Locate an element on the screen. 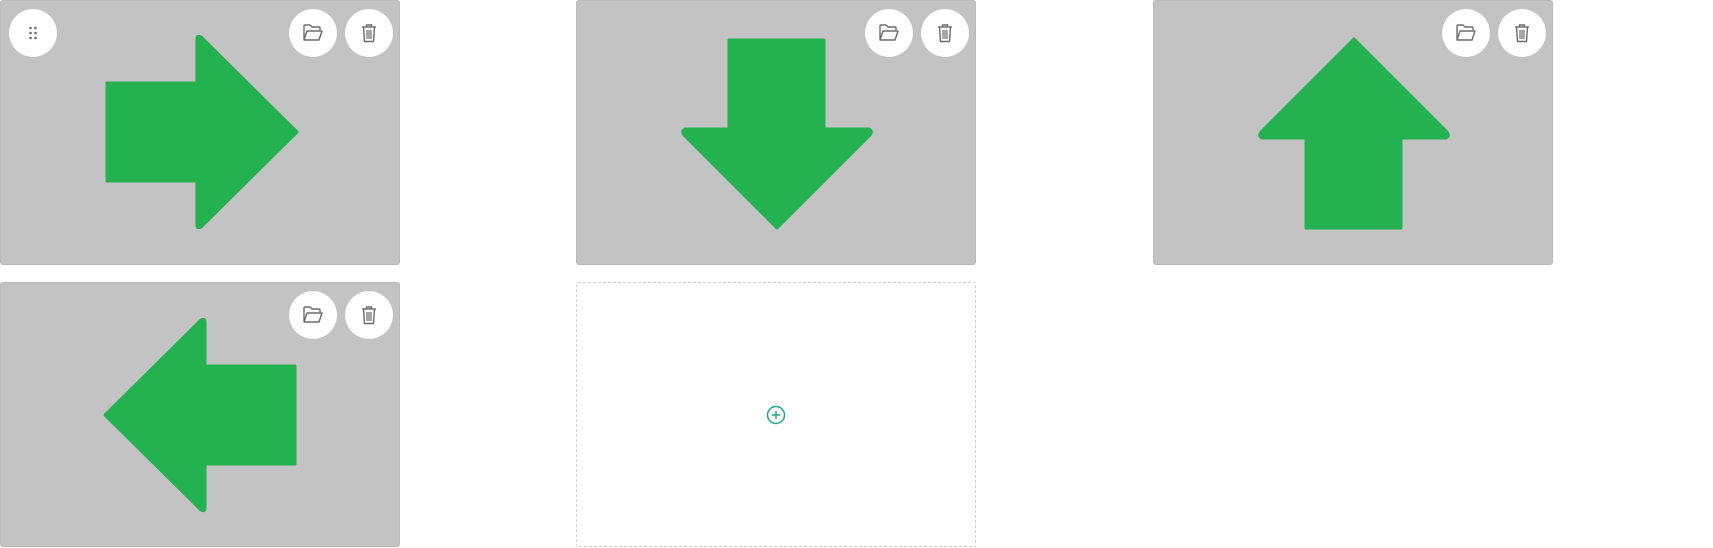 Image resolution: width=1713 pixels, height=548 pixels. grip-dots-icon is located at coordinates (33, 33).